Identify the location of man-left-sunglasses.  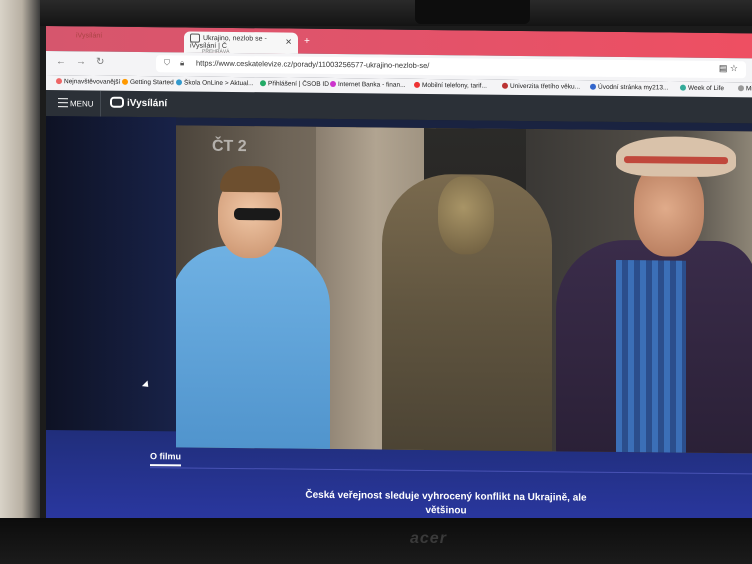
(257, 214).